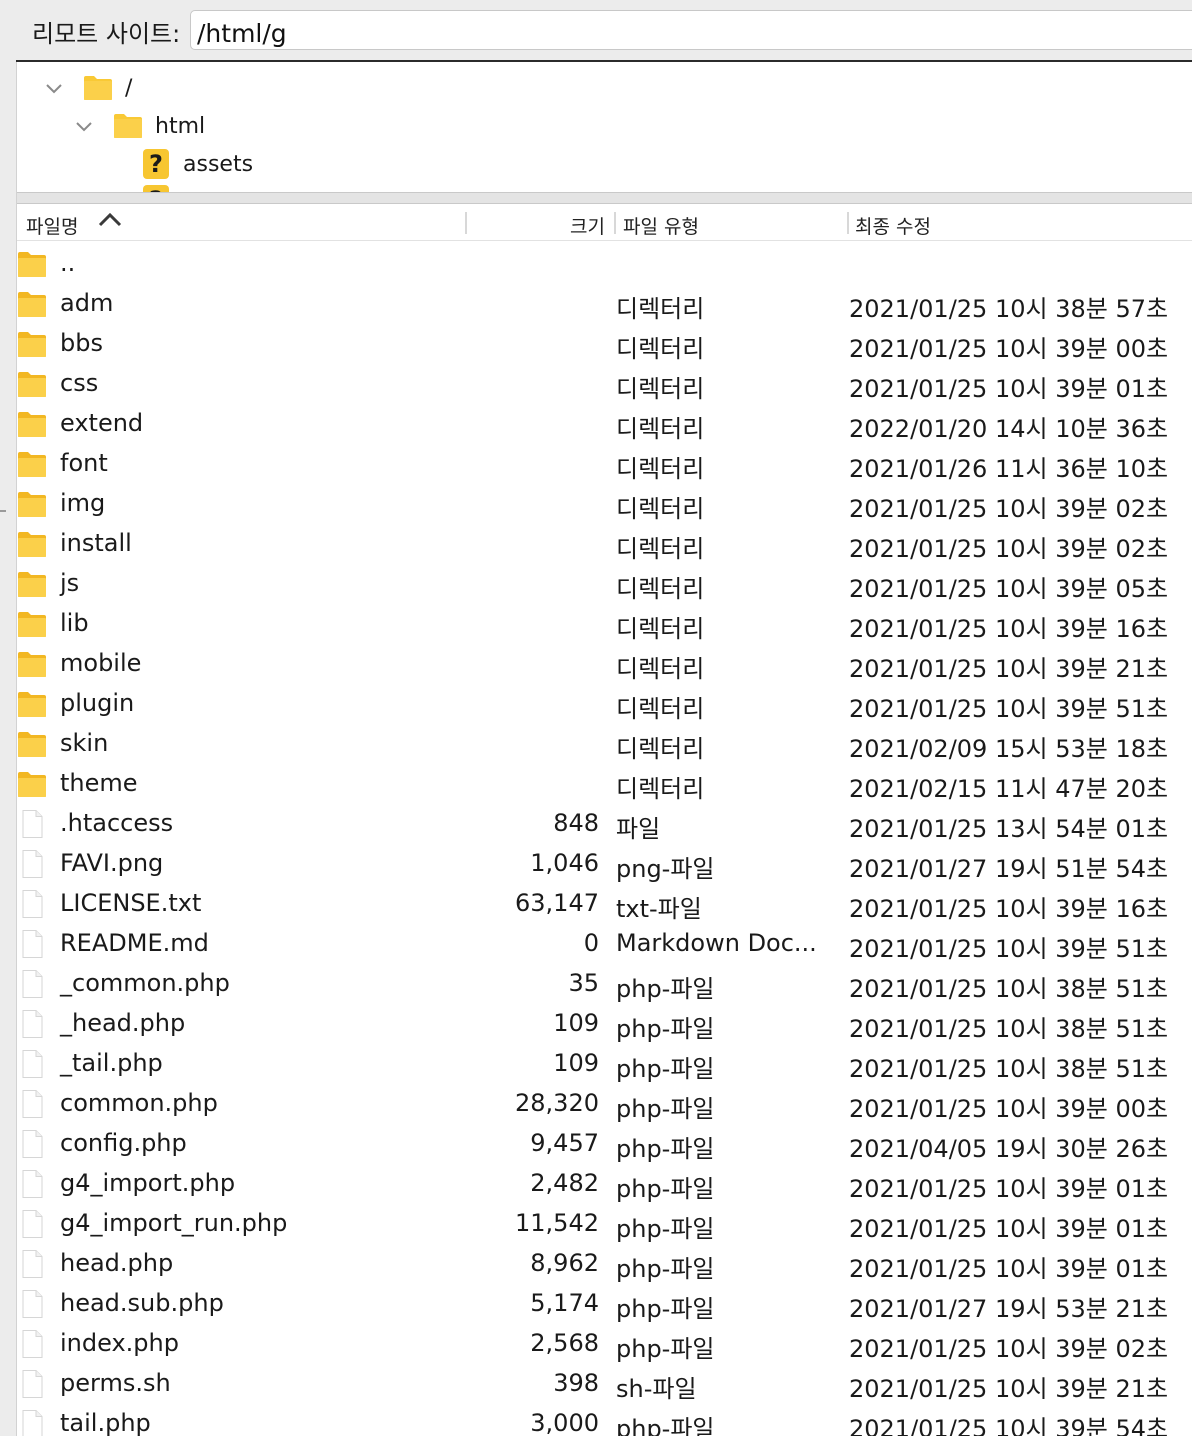  Describe the element at coordinates (604, 824) in the screenshot. I see `file-row: .htaccess 848 파일 2021/01/25 13시 54분 01초` at that location.